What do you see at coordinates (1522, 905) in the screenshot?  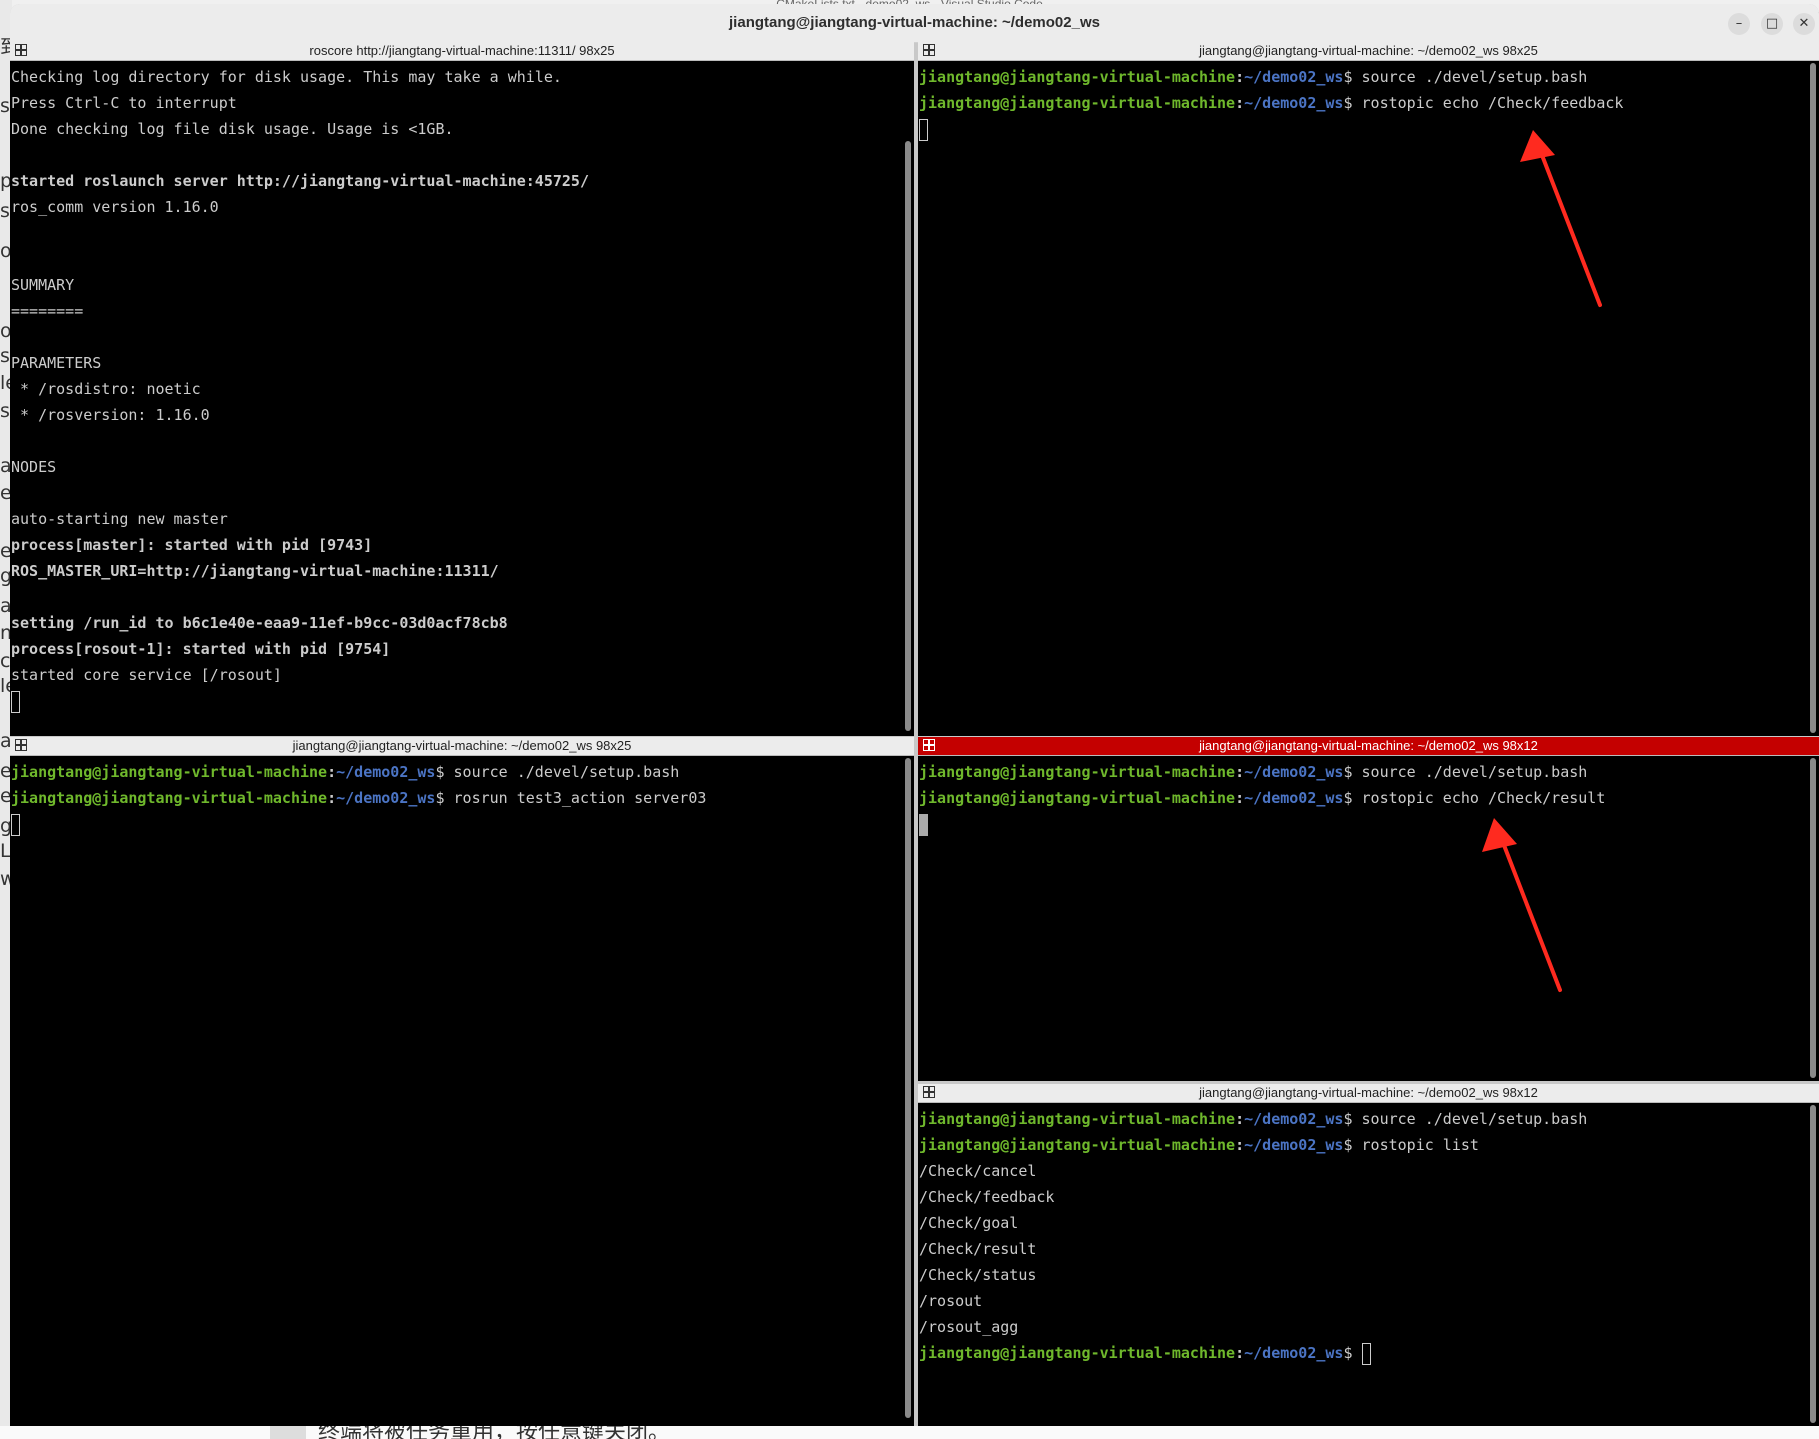 I see `annotation-arrow-result` at bounding box center [1522, 905].